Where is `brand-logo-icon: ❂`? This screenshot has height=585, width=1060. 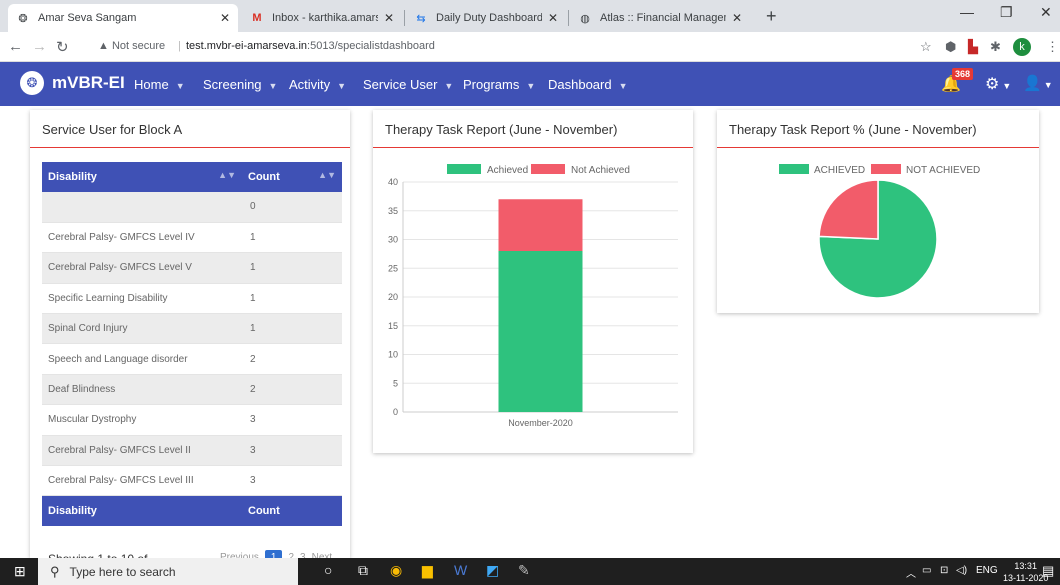 brand-logo-icon: ❂ is located at coordinates (32, 83).